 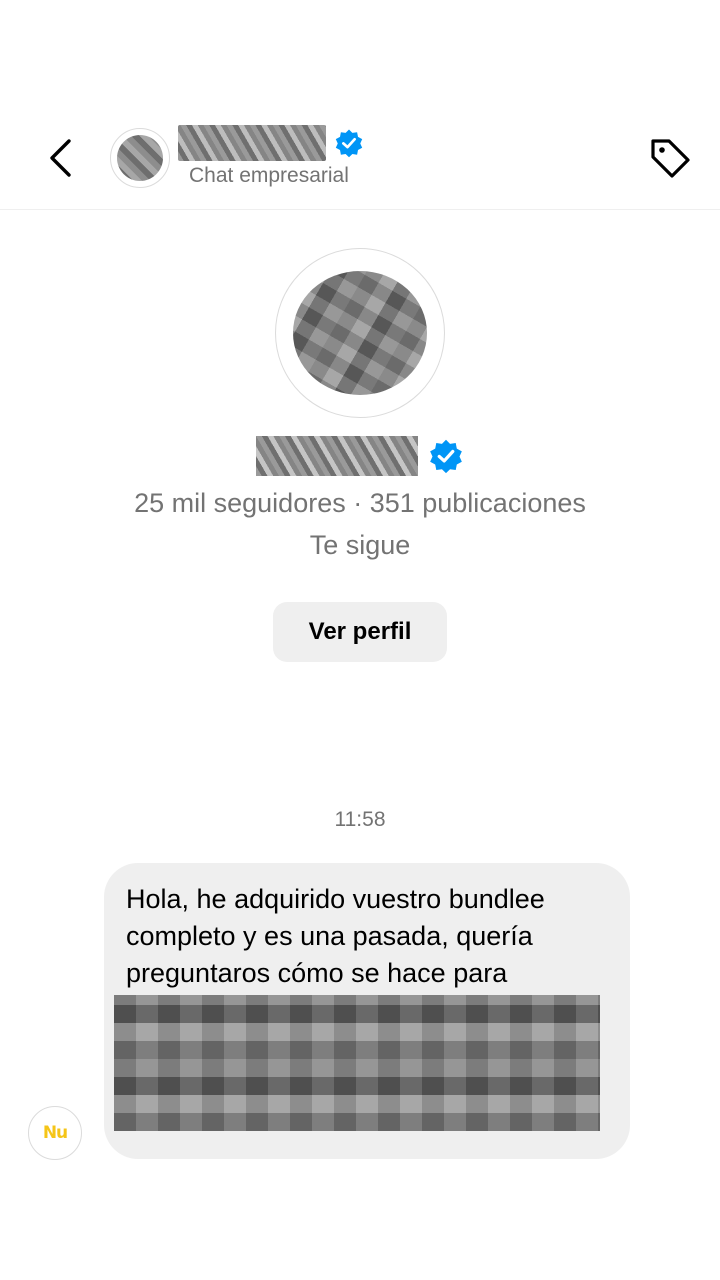 I want to click on tag-icon, so click(x=670, y=158).